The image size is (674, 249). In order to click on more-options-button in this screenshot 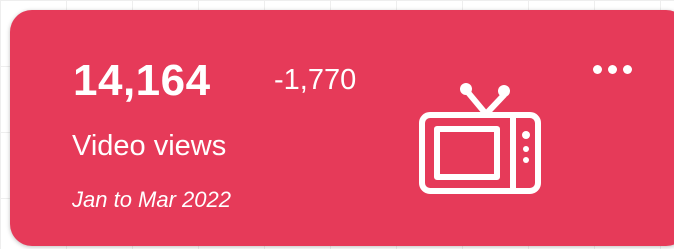, I will do `click(612, 69)`.